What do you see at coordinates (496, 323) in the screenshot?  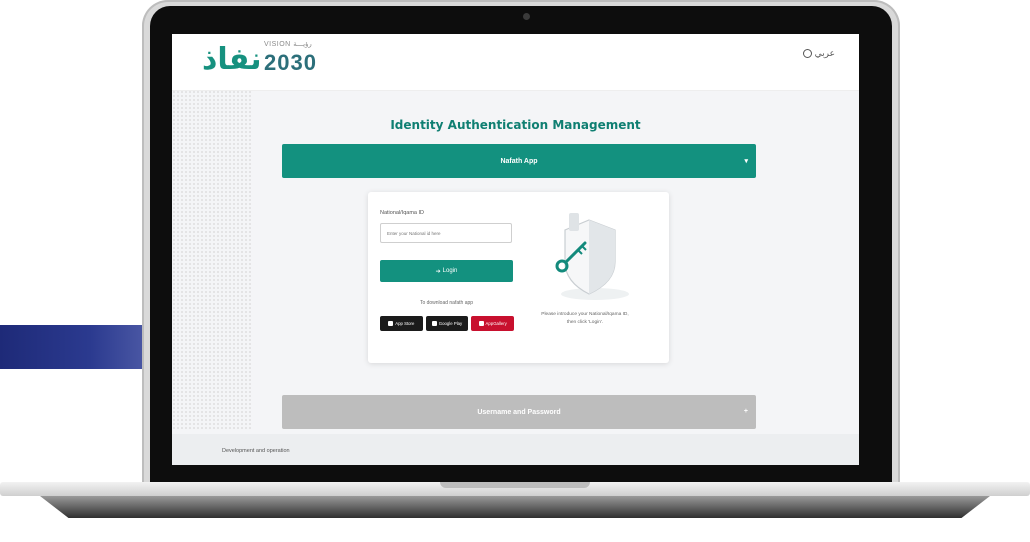 I see `store-name: AppGallery` at bounding box center [496, 323].